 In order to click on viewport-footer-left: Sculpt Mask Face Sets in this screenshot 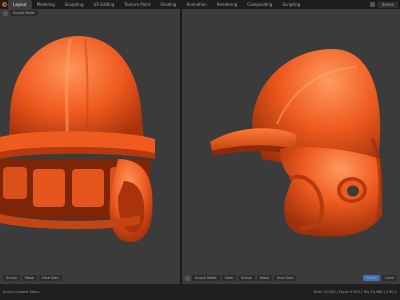, I will do `click(90, 278)`.